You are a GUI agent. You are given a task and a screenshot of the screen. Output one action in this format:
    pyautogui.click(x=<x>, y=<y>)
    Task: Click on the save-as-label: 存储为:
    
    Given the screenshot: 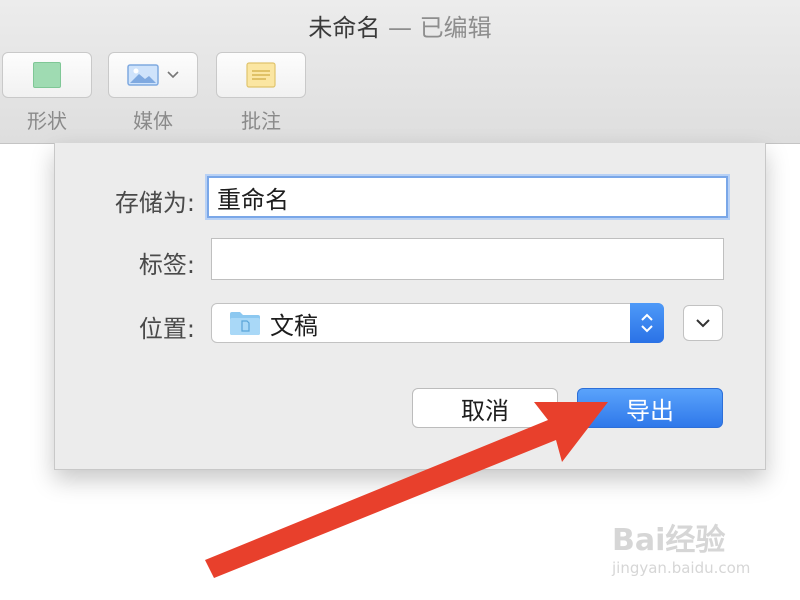 What is the action you would take?
    pyautogui.click(x=154, y=203)
    